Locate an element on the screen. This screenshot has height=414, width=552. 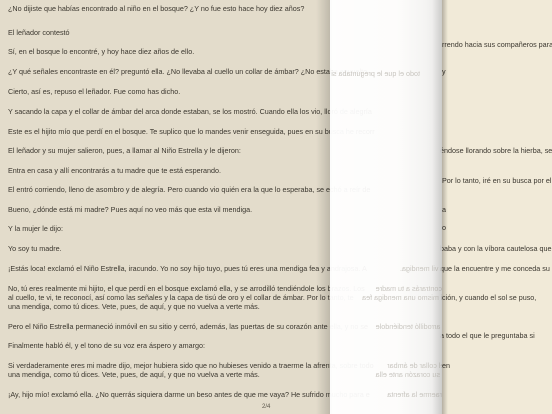
text-line: y is located at coordinates (497, 71).